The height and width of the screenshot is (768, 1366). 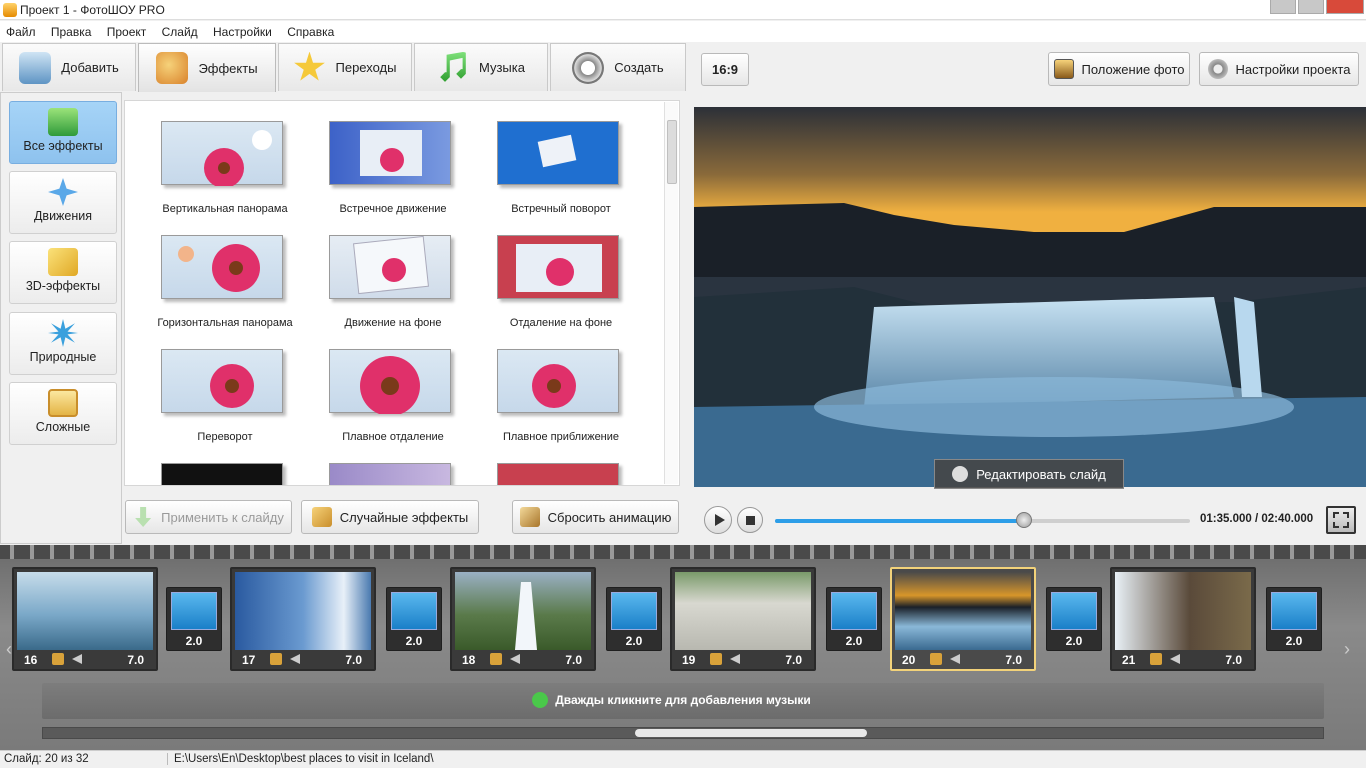 What do you see at coordinates (63, 343) in the screenshot?
I see `category-nature: Природные` at bounding box center [63, 343].